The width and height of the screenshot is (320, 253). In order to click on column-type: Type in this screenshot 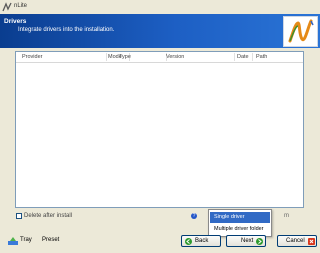, I will do `click(125, 57)`.